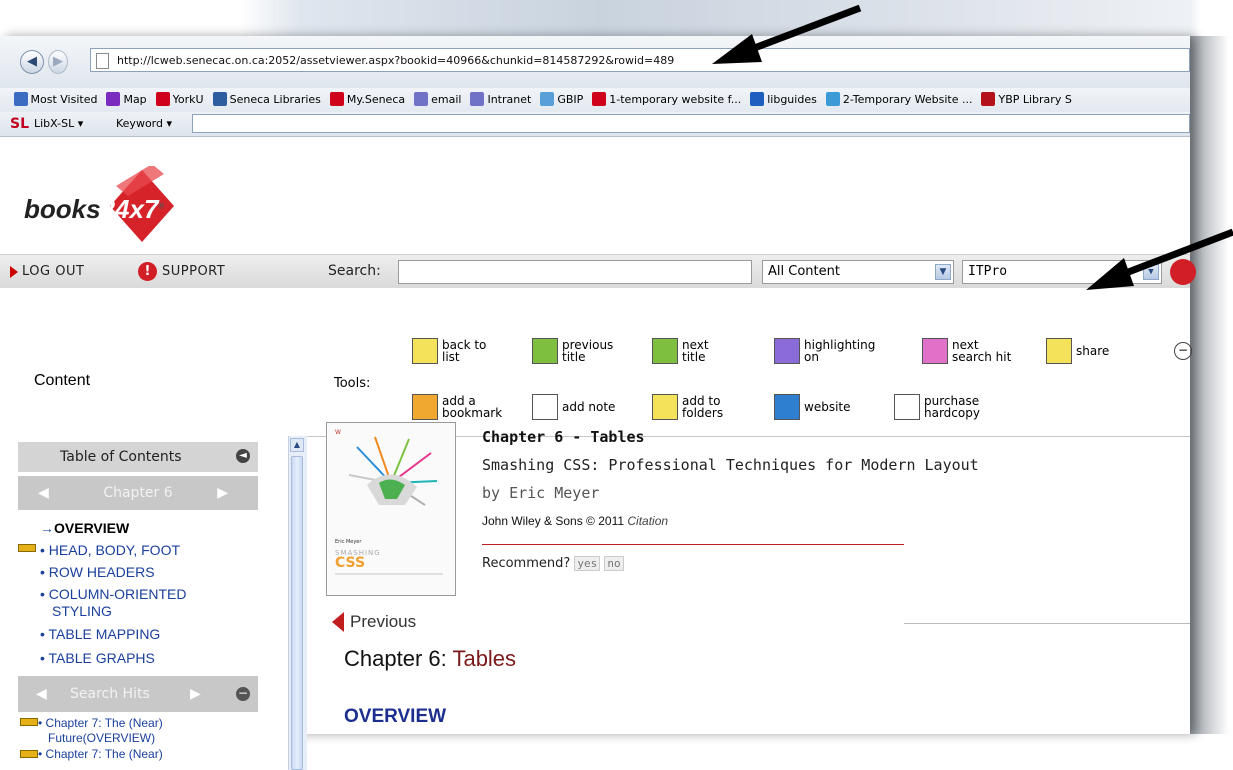 The image size is (1233, 770). What do you see at coordinates (104, 754) in the screenshot?
I see `search-hit-label: Chapter 7: The (Near)` at bounding box center [104, 754].